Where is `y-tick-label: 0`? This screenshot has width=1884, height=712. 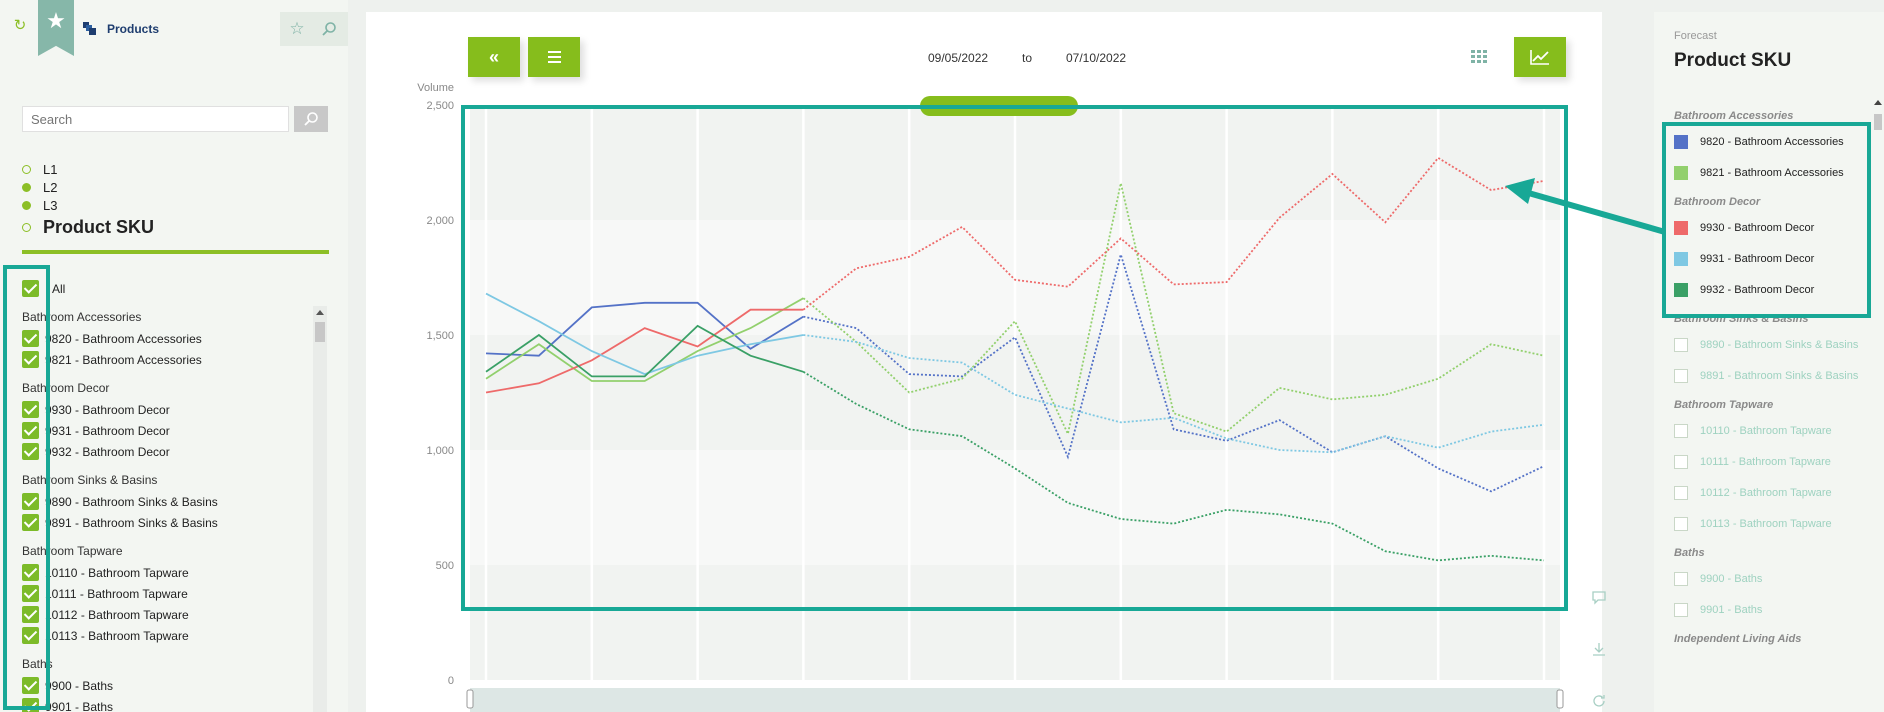
y-tick-label: 0 is located at coordinates (451, 681).